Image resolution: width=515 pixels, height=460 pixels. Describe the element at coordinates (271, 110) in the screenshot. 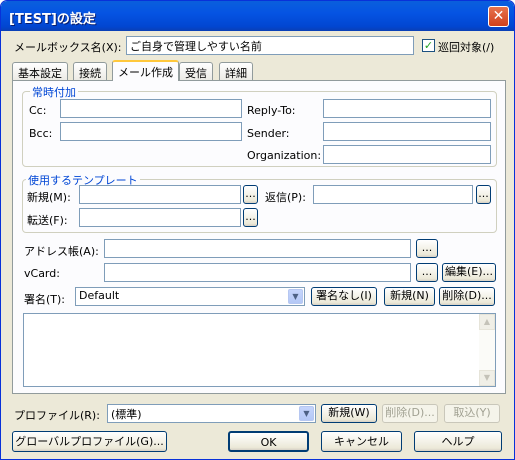

I see `reply-to-label: Reply-To:` at that location.